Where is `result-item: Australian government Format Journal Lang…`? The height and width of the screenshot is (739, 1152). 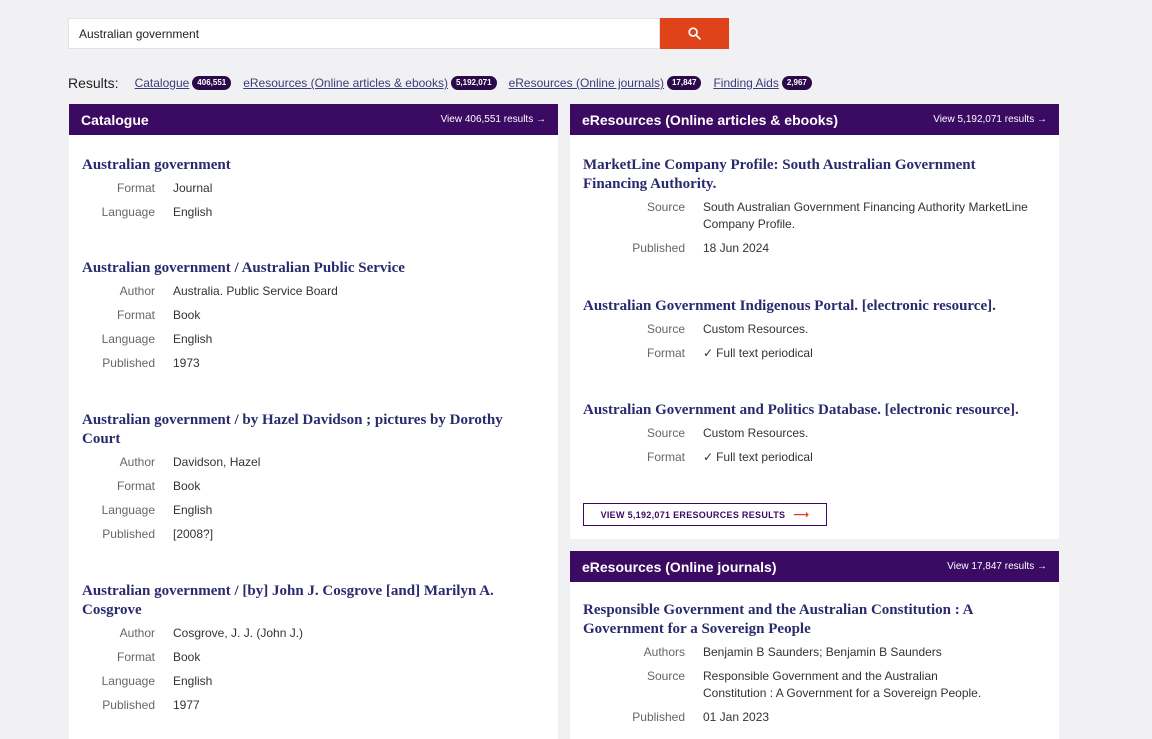
result-item: Australian government Format Journal Lang… is located at coordinates (313, 188).